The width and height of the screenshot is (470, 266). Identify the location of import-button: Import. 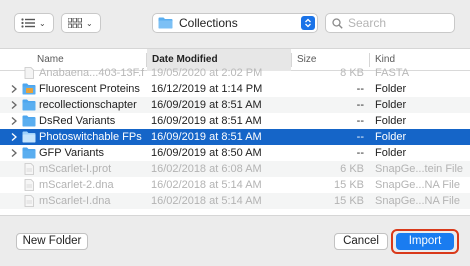
(425, 241).